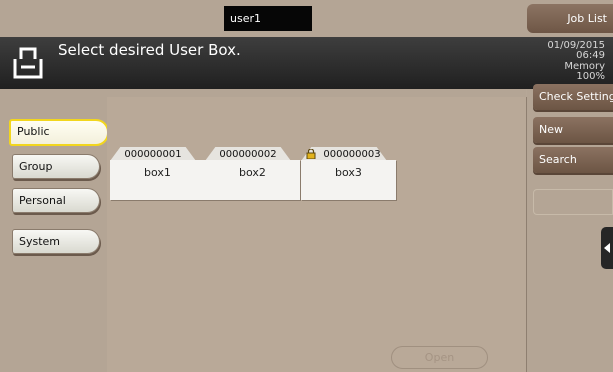  Describe the element at coordinates (149, 50) in the screenshot. I see `page-title: Select desired User Box.` at that location.